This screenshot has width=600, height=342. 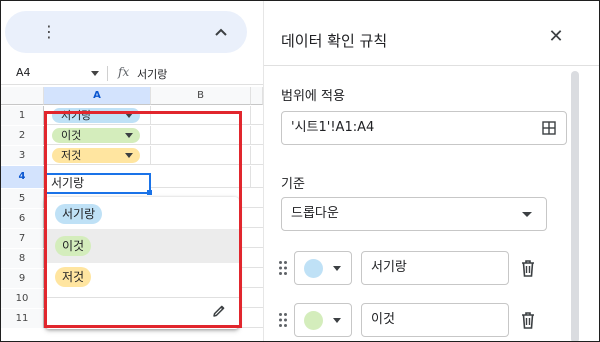 What do you see at coordinates (73, 246) in the screenshot?
I see `option-chip: 이것` at bounding box center [73, 246].